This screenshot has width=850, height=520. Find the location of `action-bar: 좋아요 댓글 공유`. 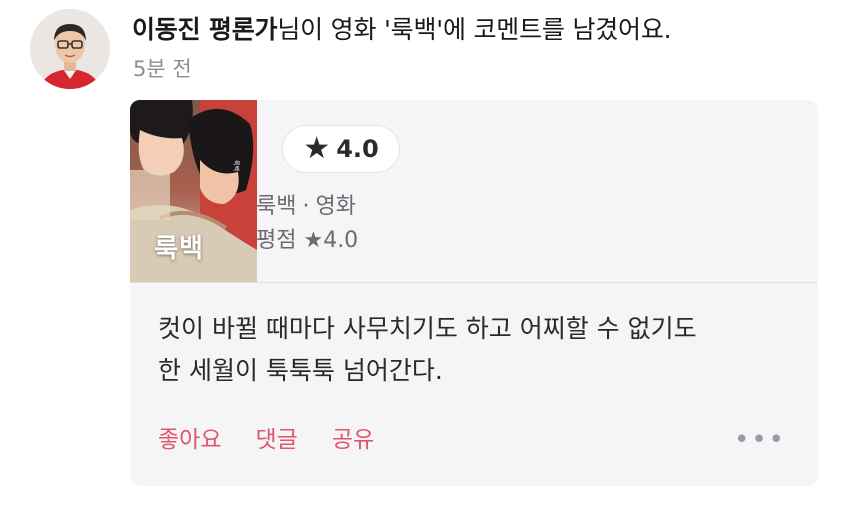

action-bar: 좋아요 댓글 공유 is located at coordinates (266, 440).